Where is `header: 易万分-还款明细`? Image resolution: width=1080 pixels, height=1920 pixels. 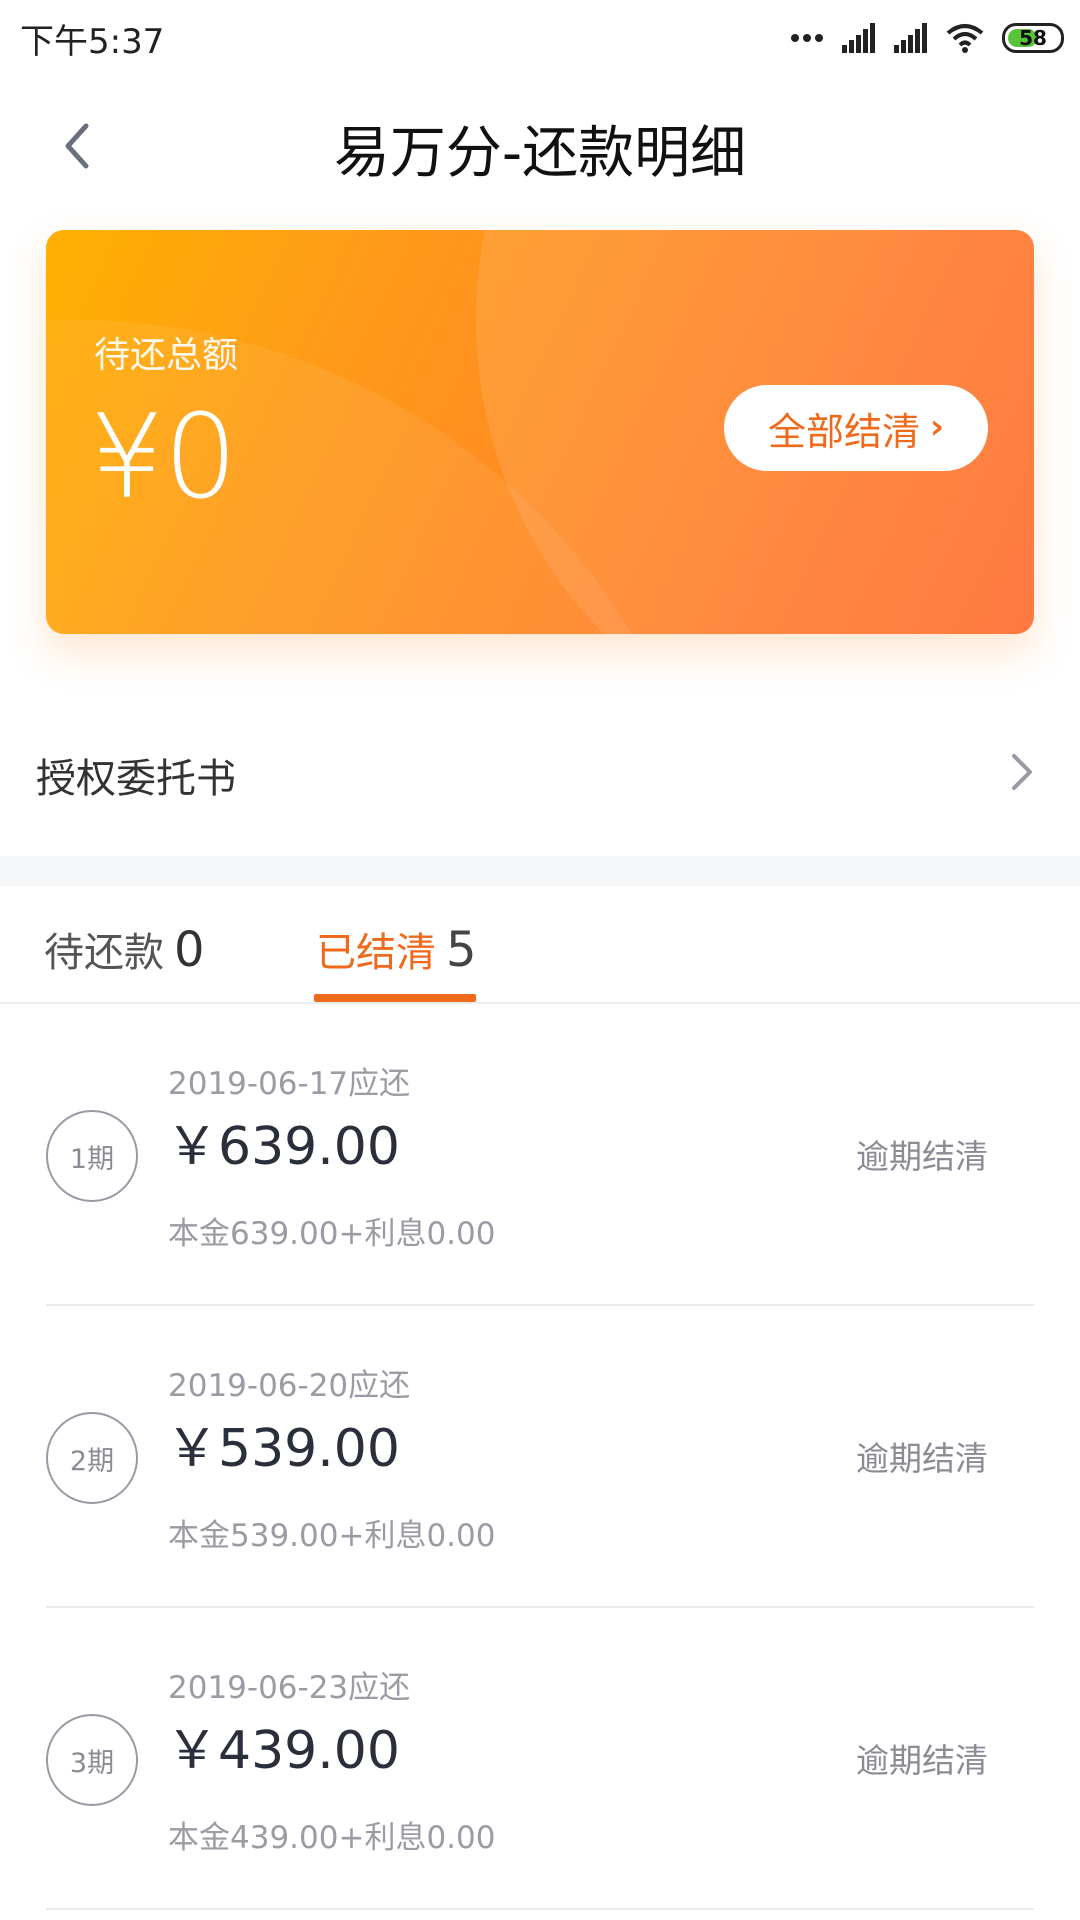
header: 易万分-还款明细 is located at coordinates (540, 146).